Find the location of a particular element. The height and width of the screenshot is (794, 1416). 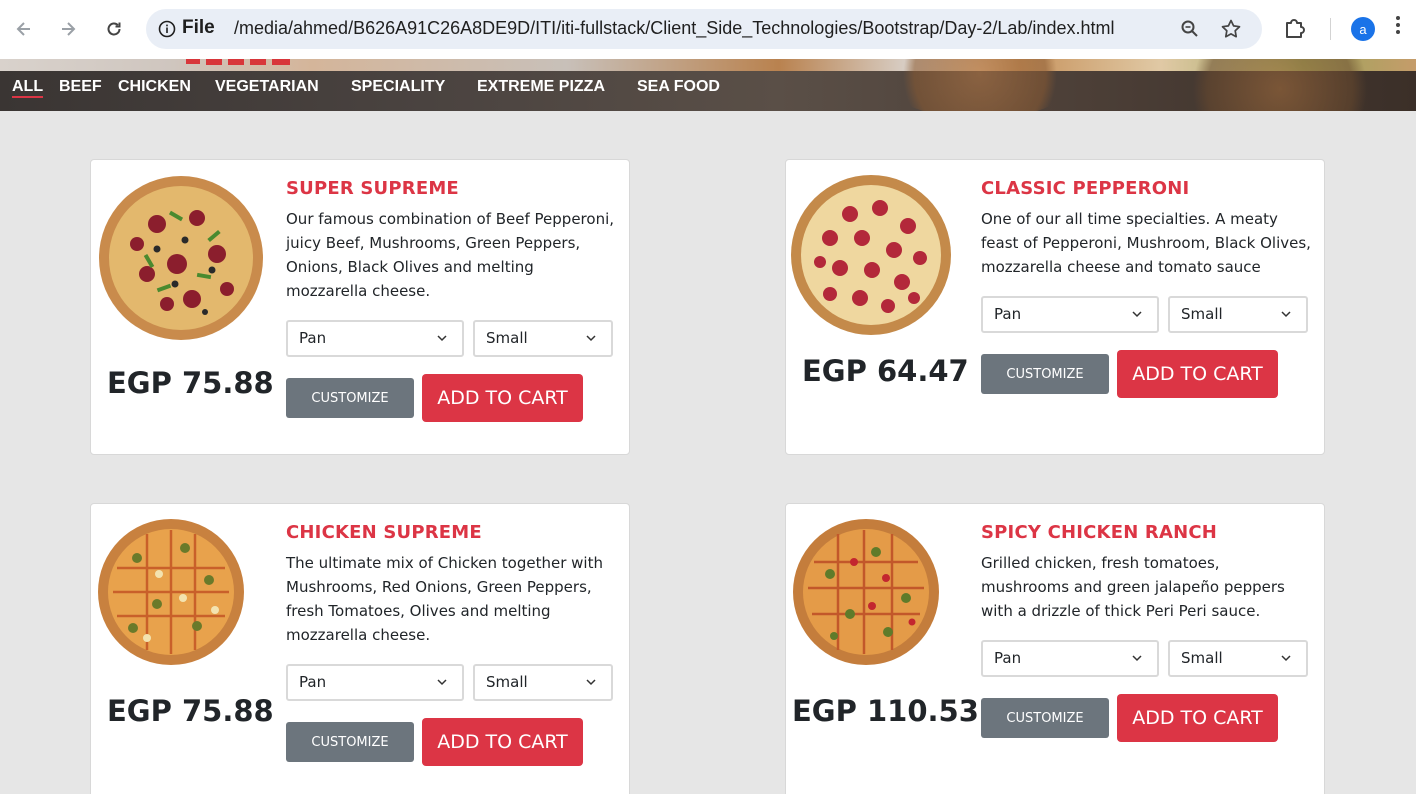

nav-beef: BEEF is located at coordinates (80, 87).